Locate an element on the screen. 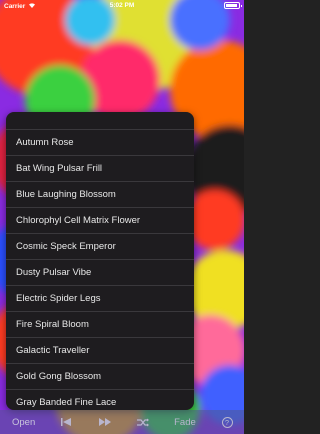  menu-item: Galactic Traveller is located at coordinates (100, 351).